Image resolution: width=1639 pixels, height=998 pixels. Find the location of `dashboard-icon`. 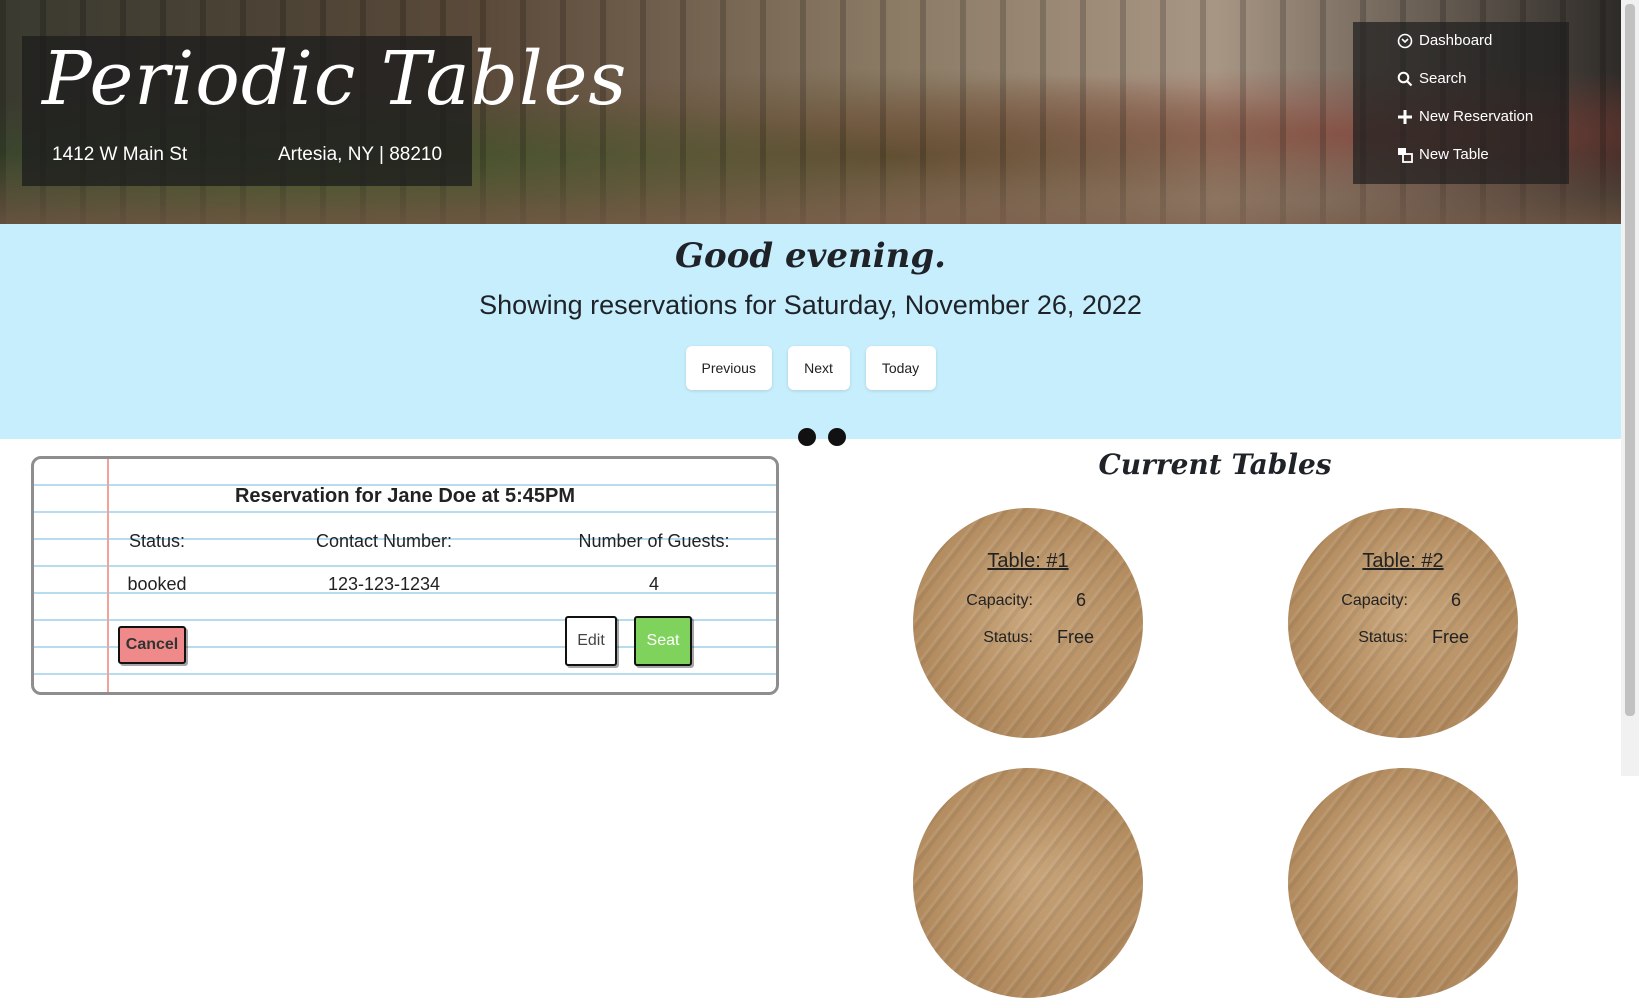

dashboard-icon is located at coordinates (1405, 41).